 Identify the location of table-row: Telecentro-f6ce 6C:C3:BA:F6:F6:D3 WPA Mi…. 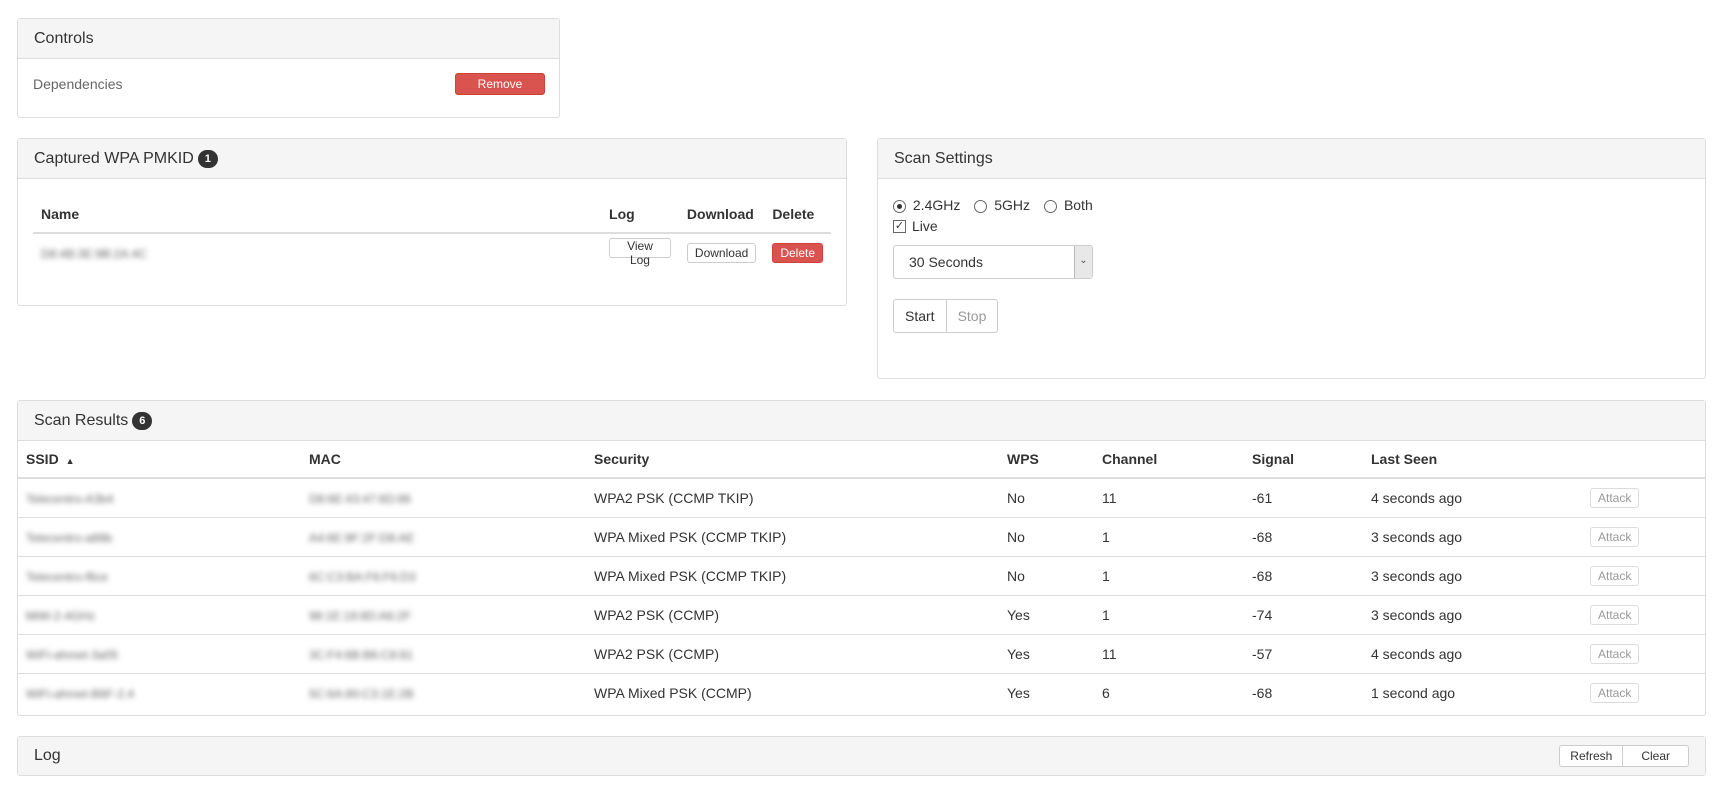
(861, 576).